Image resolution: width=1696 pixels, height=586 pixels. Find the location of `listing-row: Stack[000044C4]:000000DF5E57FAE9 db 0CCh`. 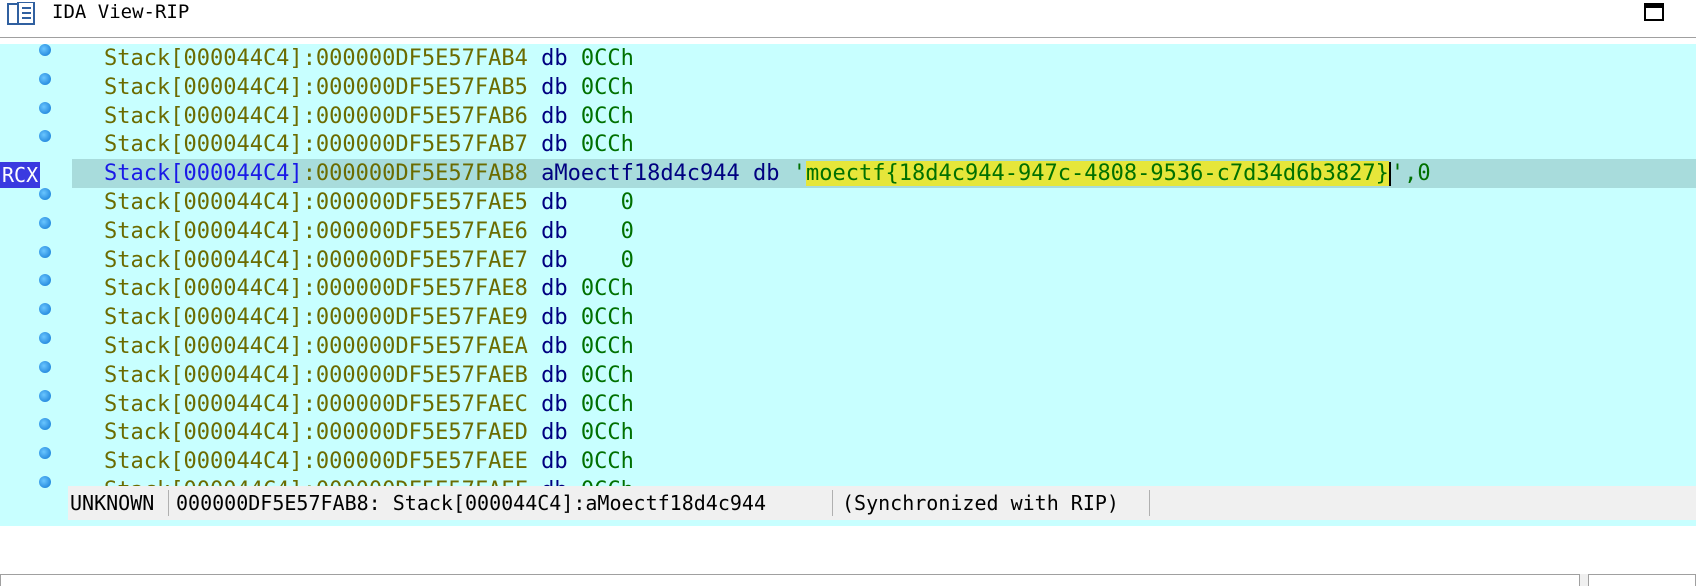

listing-row: Stack[000044C4]:000000DF5E57FAE9 db 0CCh is located at coordinates (884, 317).